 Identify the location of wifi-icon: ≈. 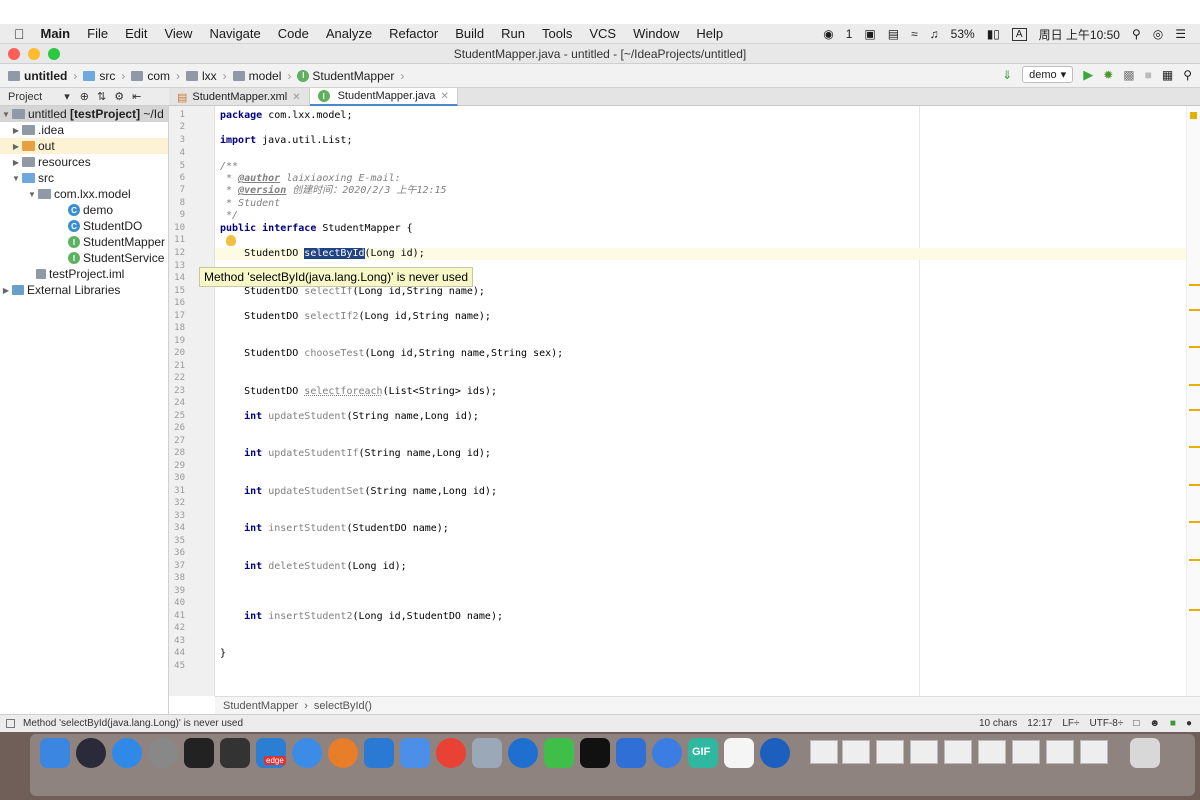
(914, 34).